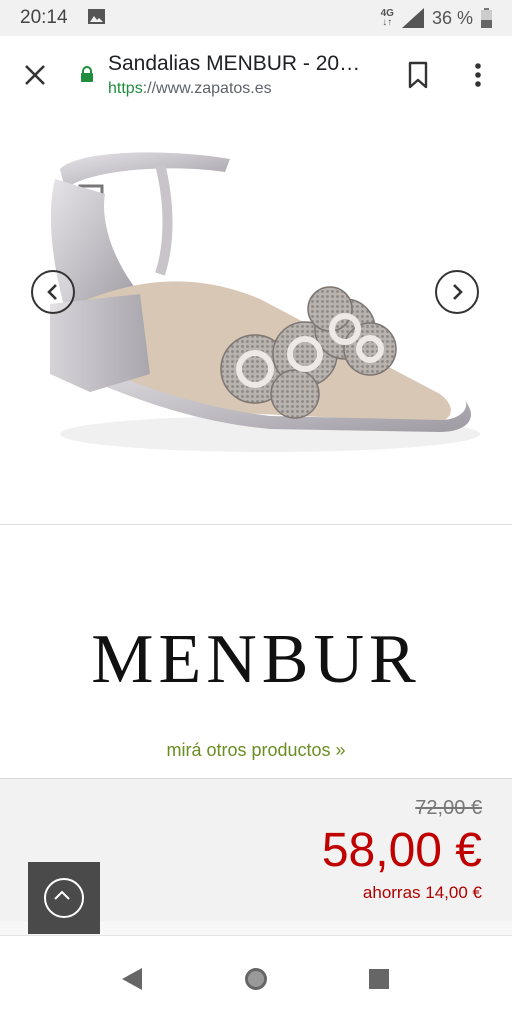 This screenshot has height=1024, width=512. What do you see at coordinates (125, 88) in the screenshot?
I see `url-scheme: https` at bounding box center [125, 88].